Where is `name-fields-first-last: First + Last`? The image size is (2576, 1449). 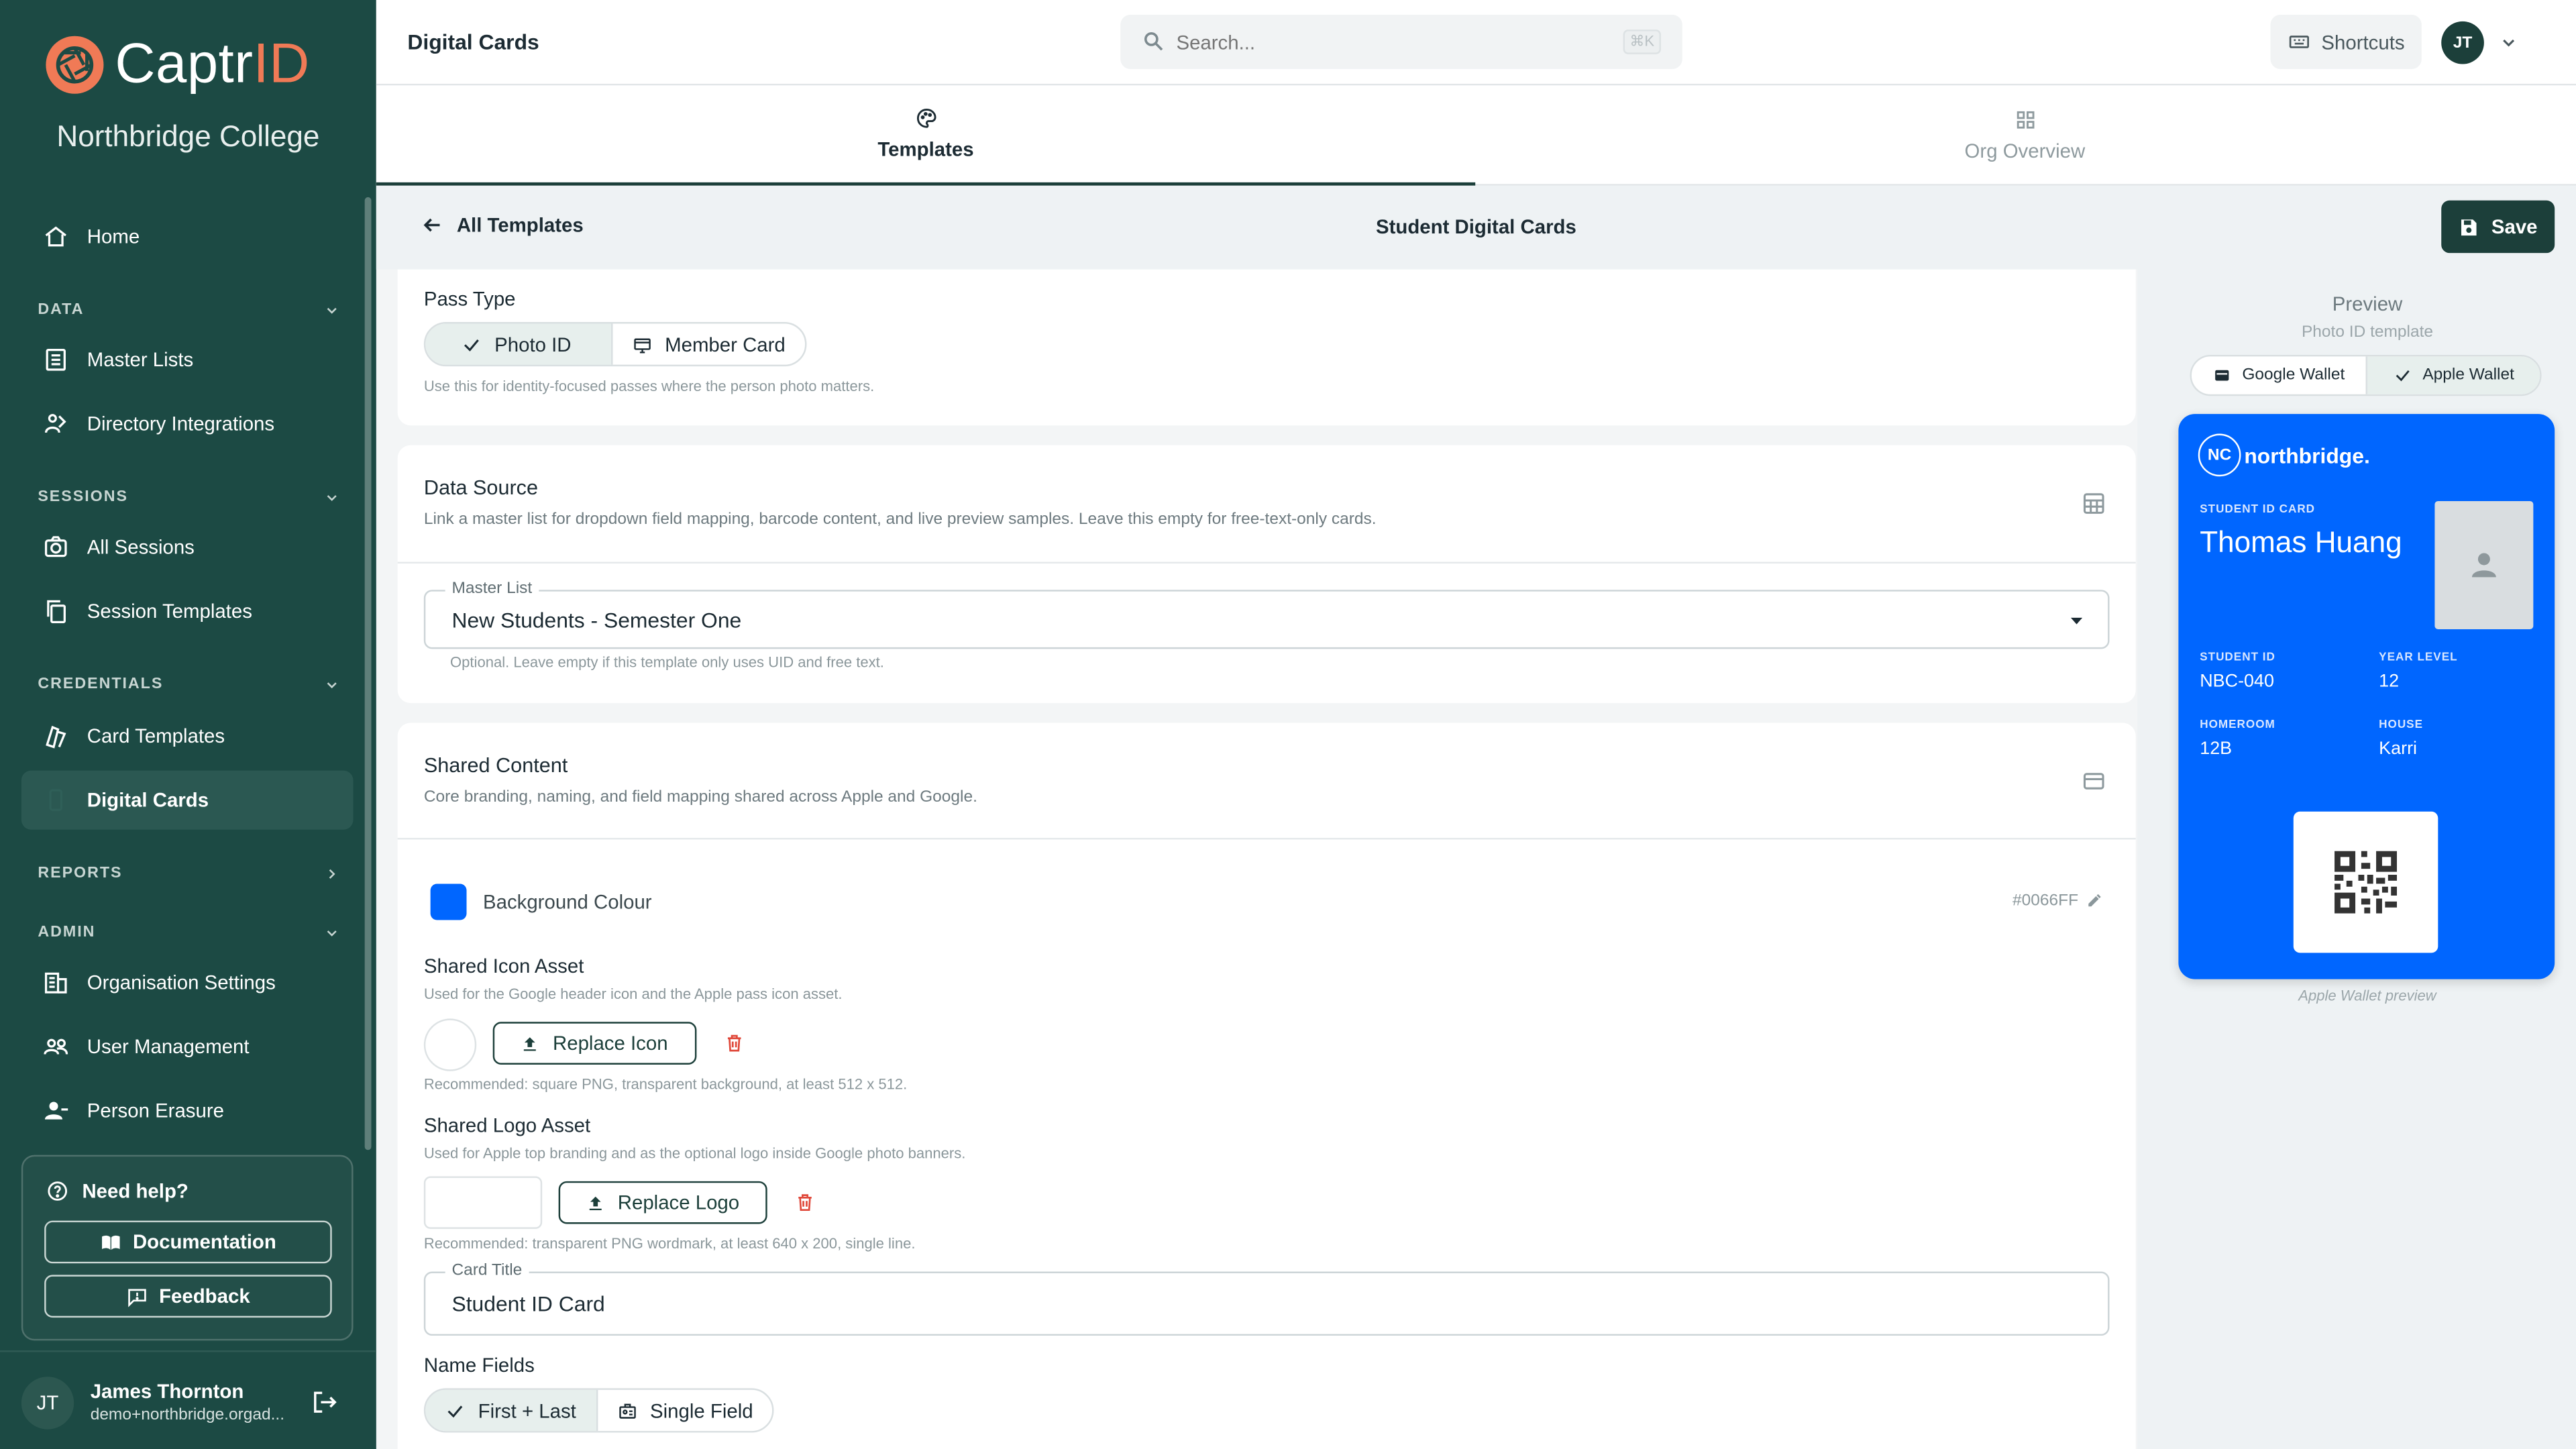
name-fields-first-last: First + Last is located at coordinates (510, 1410).